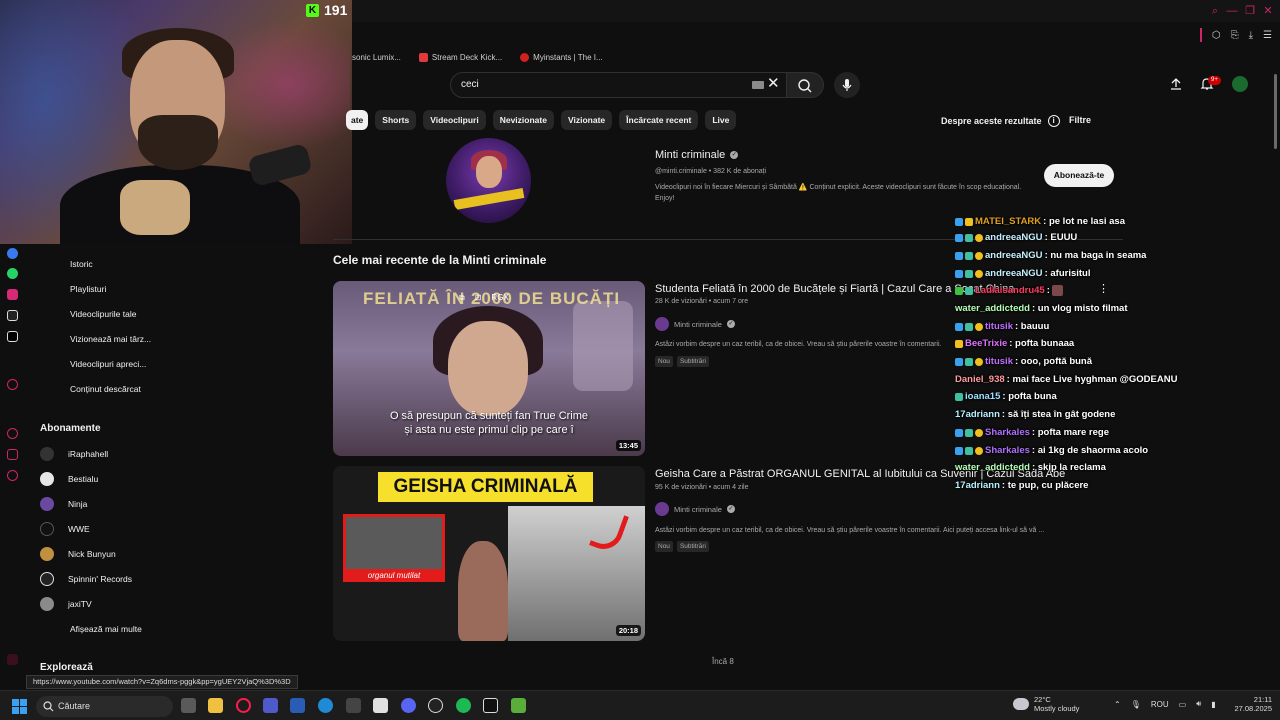 This screenshot has height=720, width=1280. What do you see at coordinates (423, 57) in the screenshot?
I see `youtube-icon` at bounding box center [423, 57].